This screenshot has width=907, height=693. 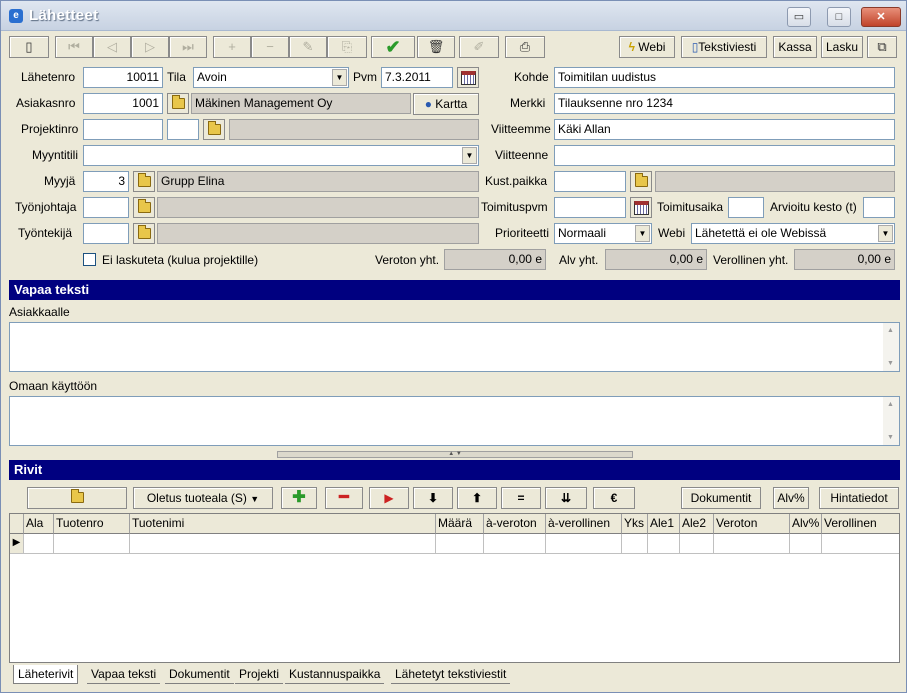 I want to click on column-header: Veroton, so click(x=752, y=524).